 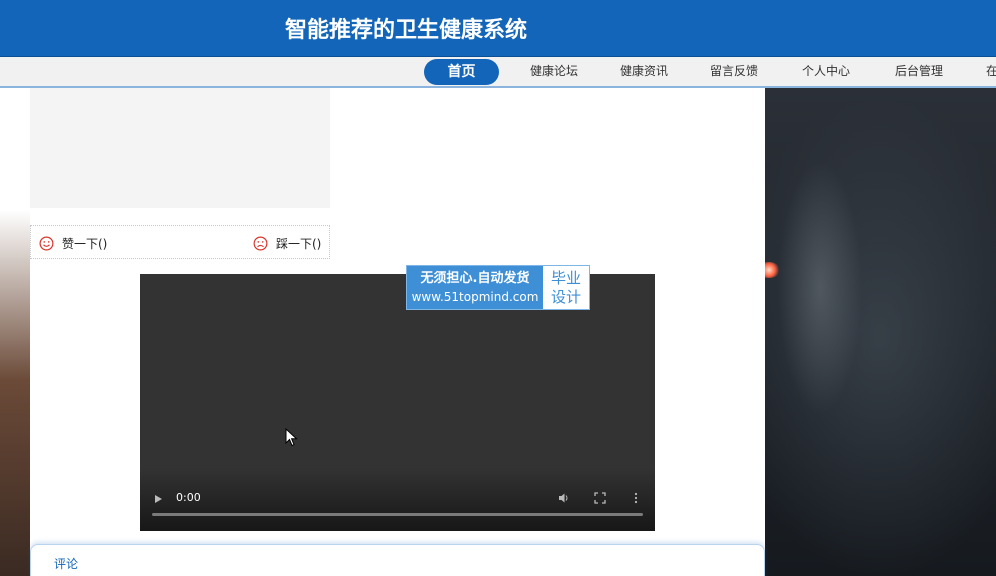 What do you see at coordinates (397, 514) in the screenshot?
I see `video-progress-bar` at bounding box center [397, 514].